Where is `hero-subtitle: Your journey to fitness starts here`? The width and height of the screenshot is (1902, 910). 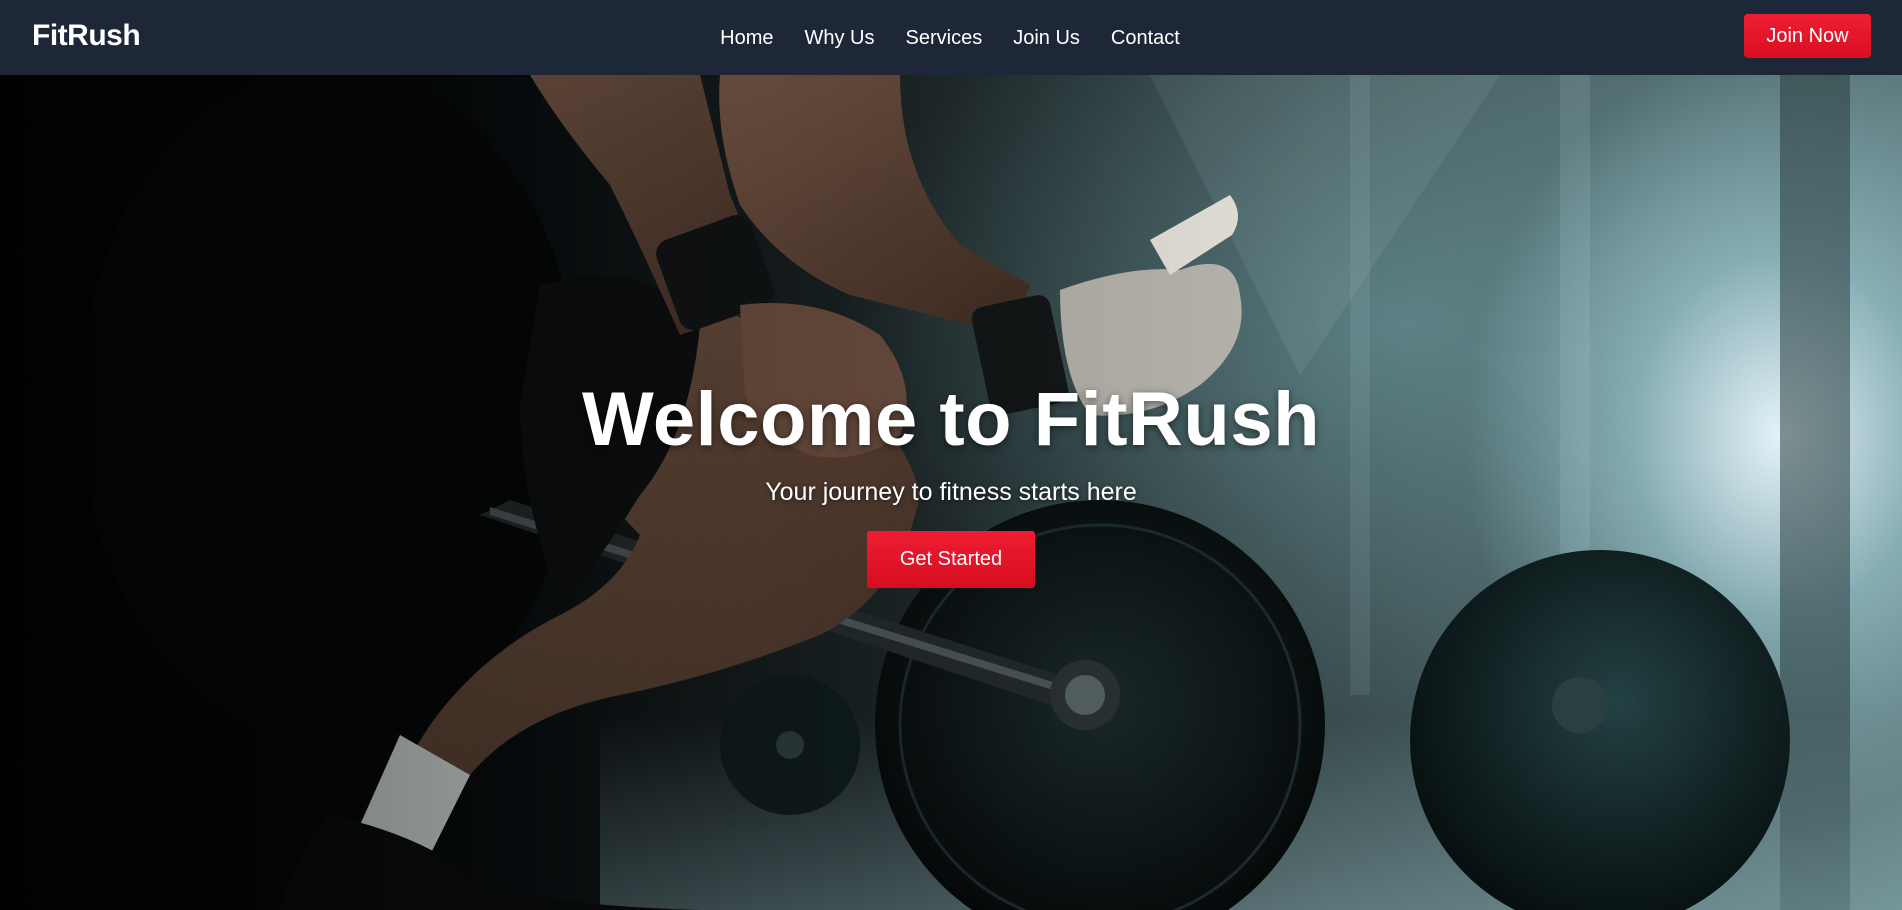 hero-subtitle: Your journey to fitness starts here is located at coordinates (951, 492).